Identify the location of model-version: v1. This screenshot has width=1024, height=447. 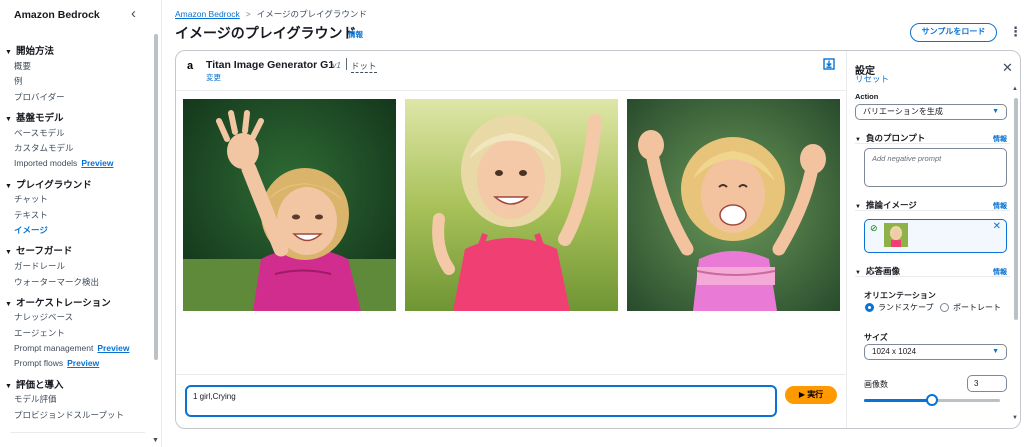
(336, 65).